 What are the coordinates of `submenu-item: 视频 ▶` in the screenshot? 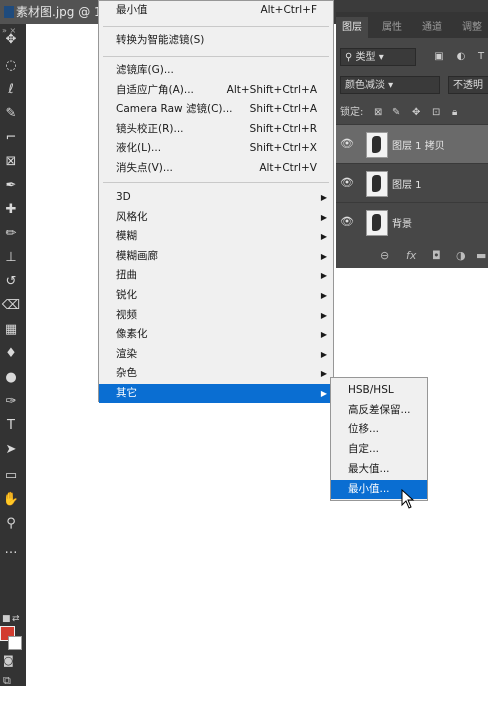 It's located at (216, 315).